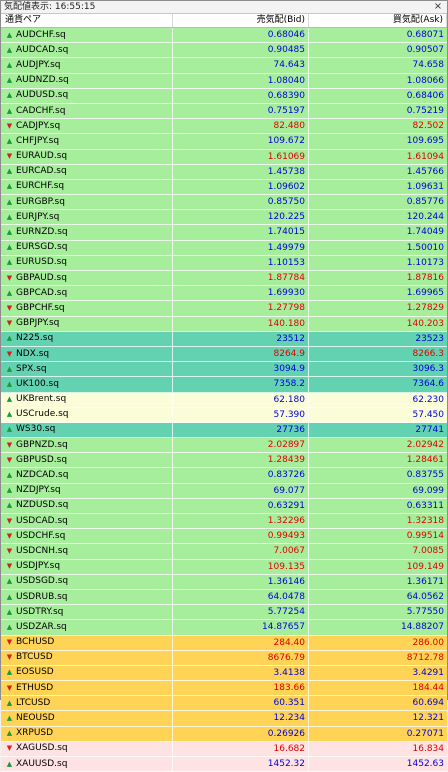 Image resolution: width=448 pixels, height=772 pixels. I want to click on table-row: ▲ USDTRY.sq 5.77254 5.77550, so click(224, 613).